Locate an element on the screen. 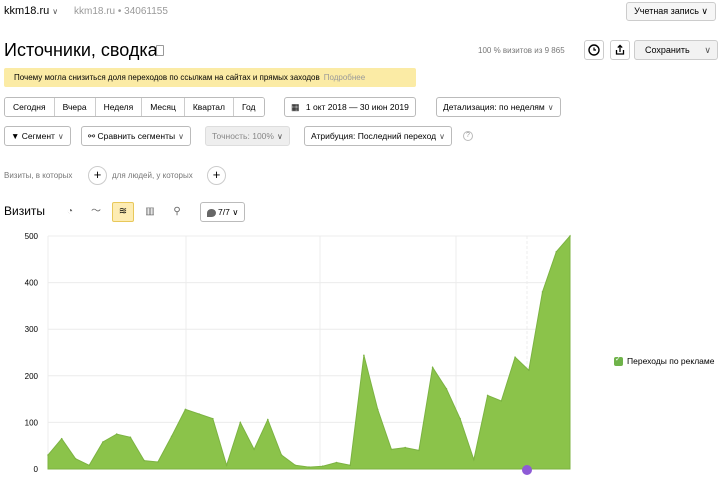  add-visit-condition-button: + is located at coordinates (97, 175).